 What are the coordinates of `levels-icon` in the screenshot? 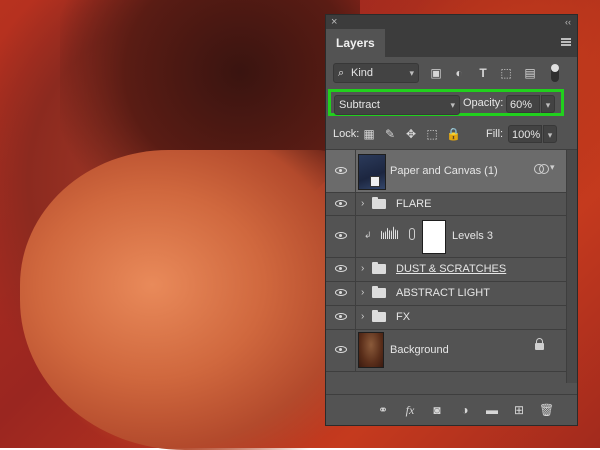 It's located at (390, 232).